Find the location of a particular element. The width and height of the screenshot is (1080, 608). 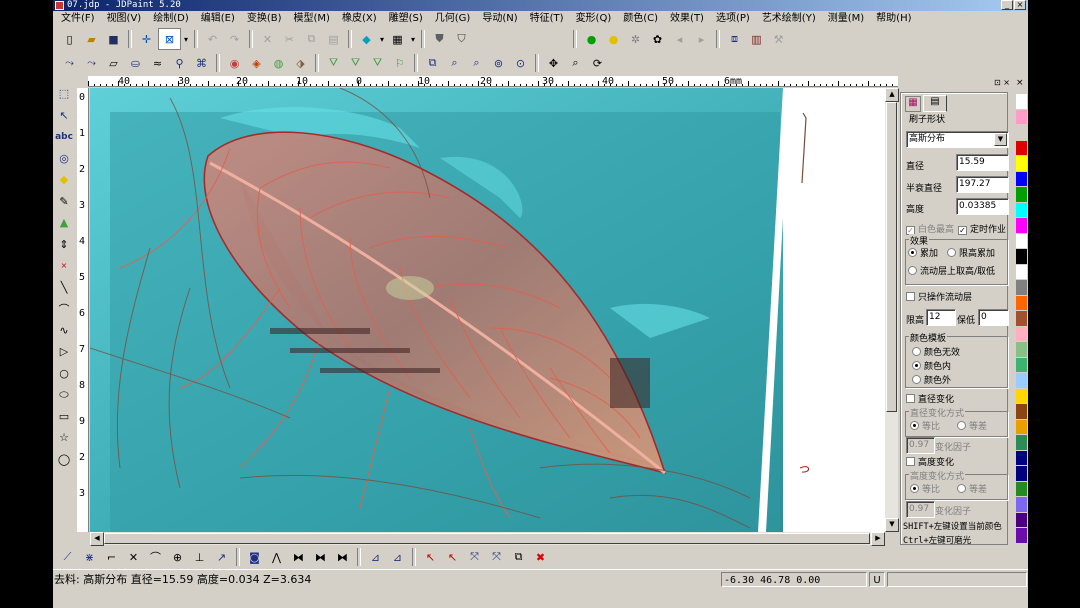

cube-icon: ⬗ is located at coordinates (300, 63).